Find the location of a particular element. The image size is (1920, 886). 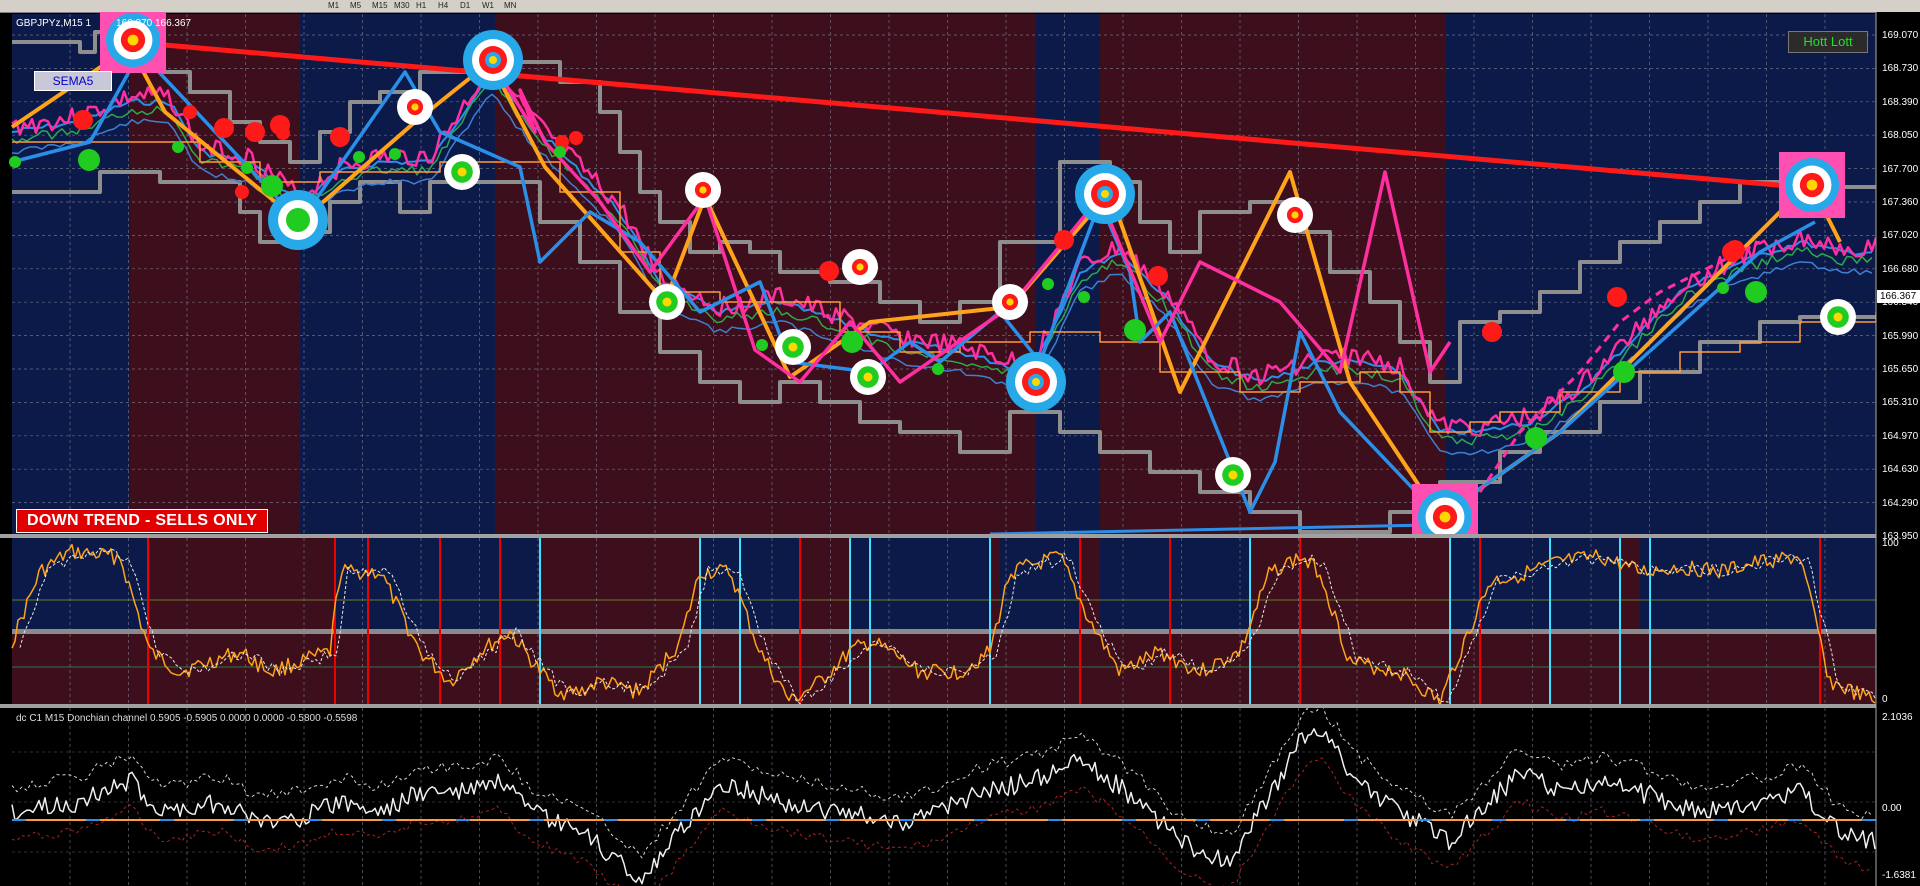

timeframe-m5: M5 is located at coordinates (355, 5).